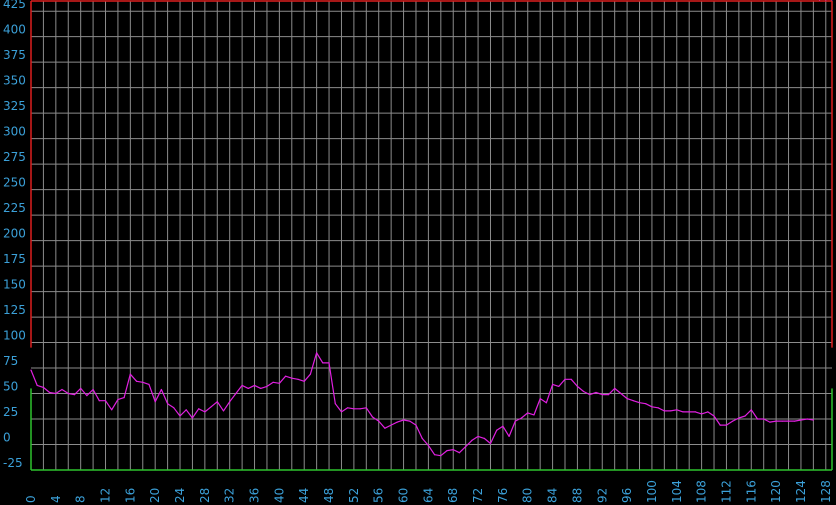  What do you see at coordinates (453, 495) in the screenshot?
I see `x-tick-label: 68` at bounding box center [453, 495].